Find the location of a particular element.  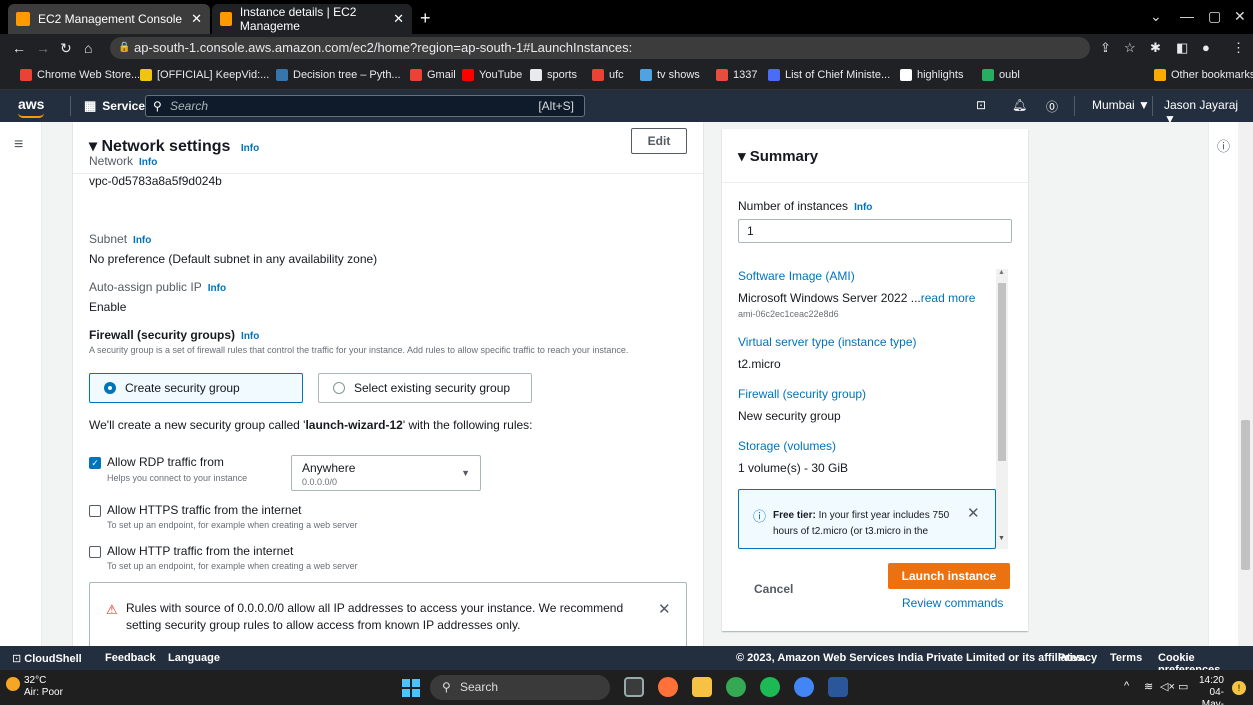

tab-search-chevron-icon: ⌄ is located at coordinates (1156, 16).